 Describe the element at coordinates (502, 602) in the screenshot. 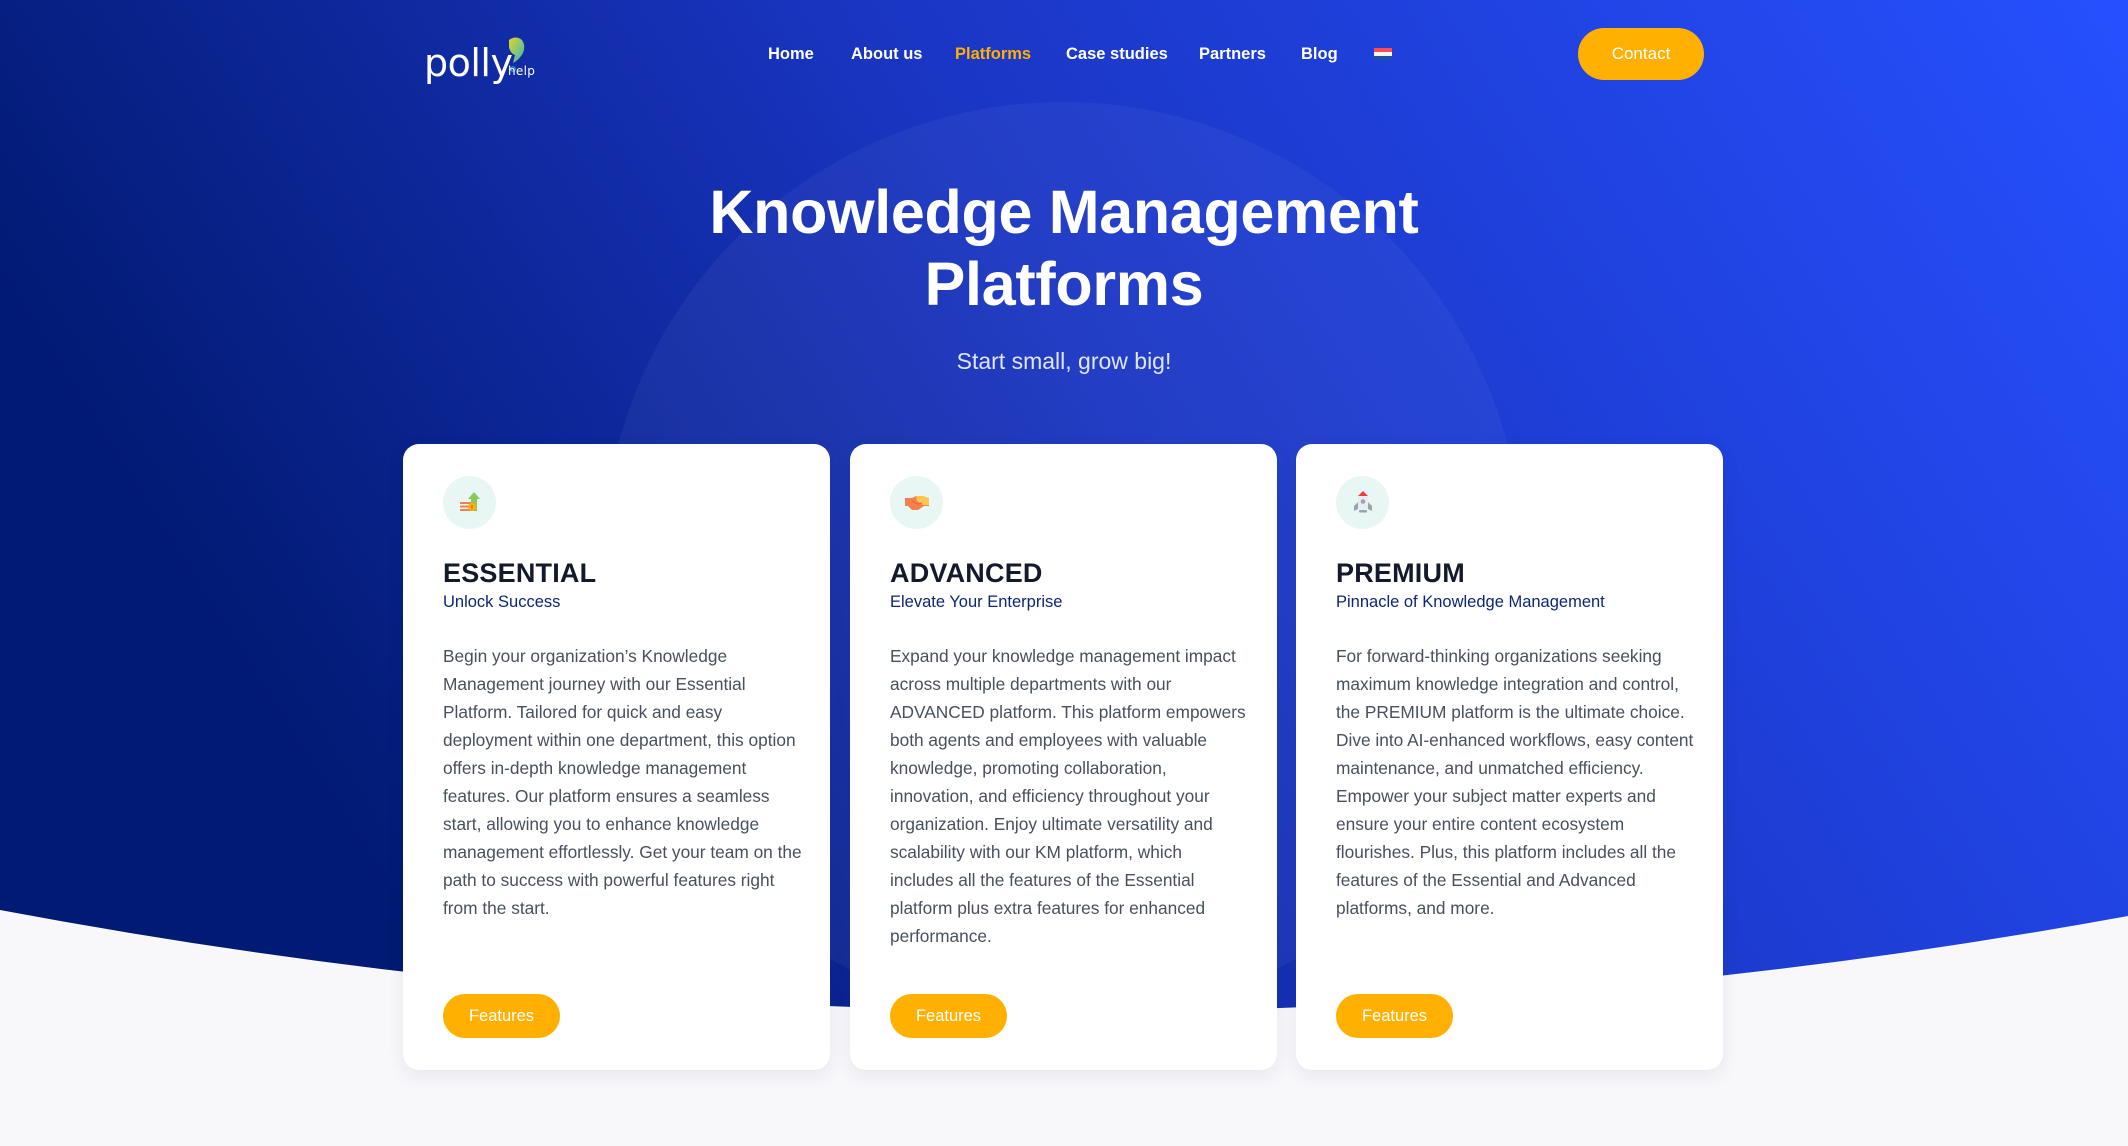

I see `card-subtitle: Unlock Success` at that location.